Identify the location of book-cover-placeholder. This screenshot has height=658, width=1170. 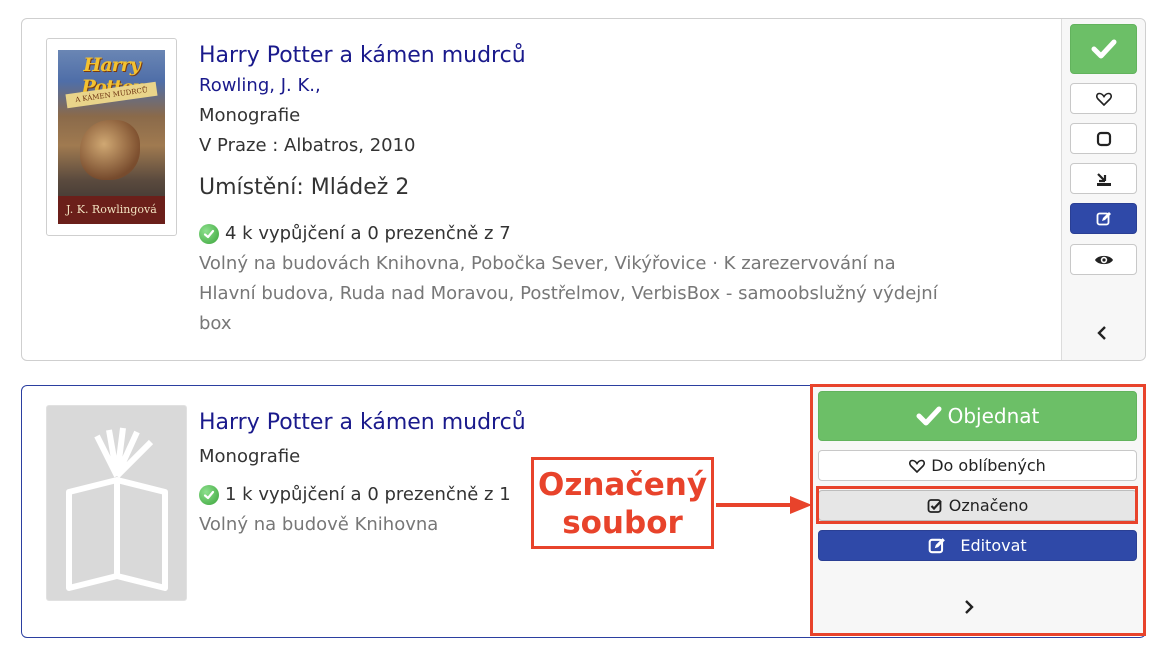
(116, 503).